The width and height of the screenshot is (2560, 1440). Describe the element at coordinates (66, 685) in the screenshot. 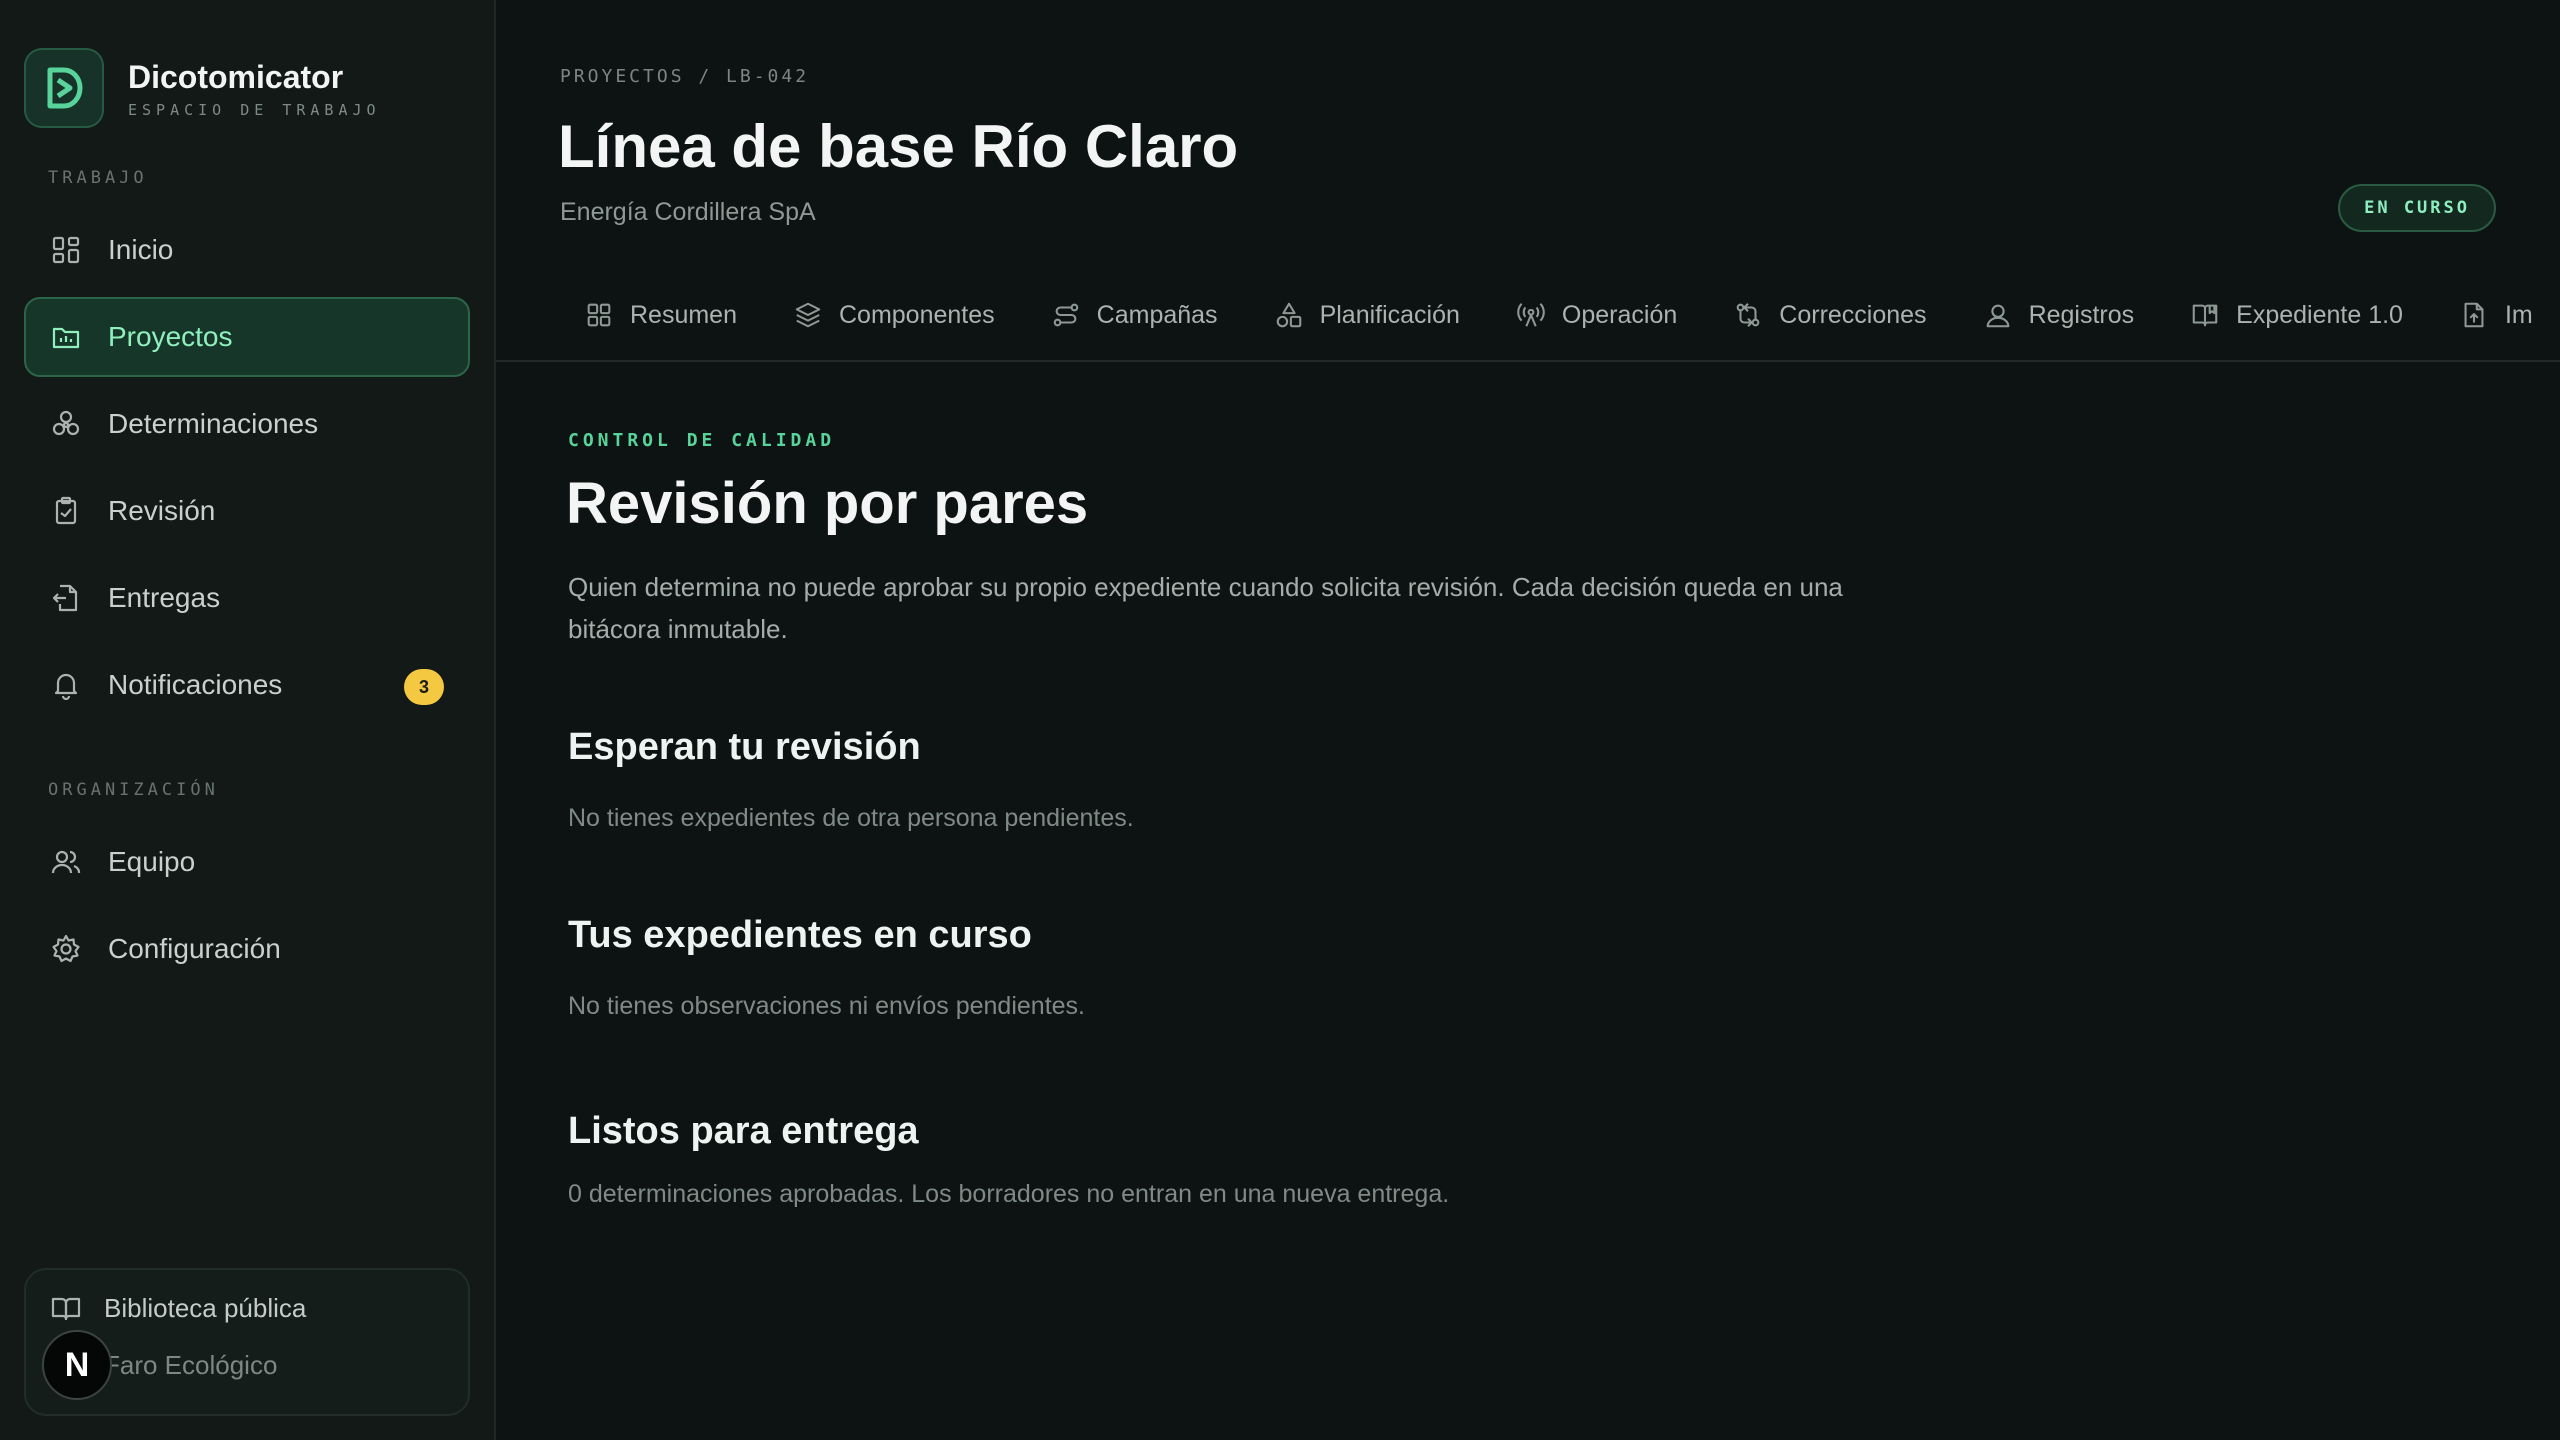

I see `bell-icon` at that location.